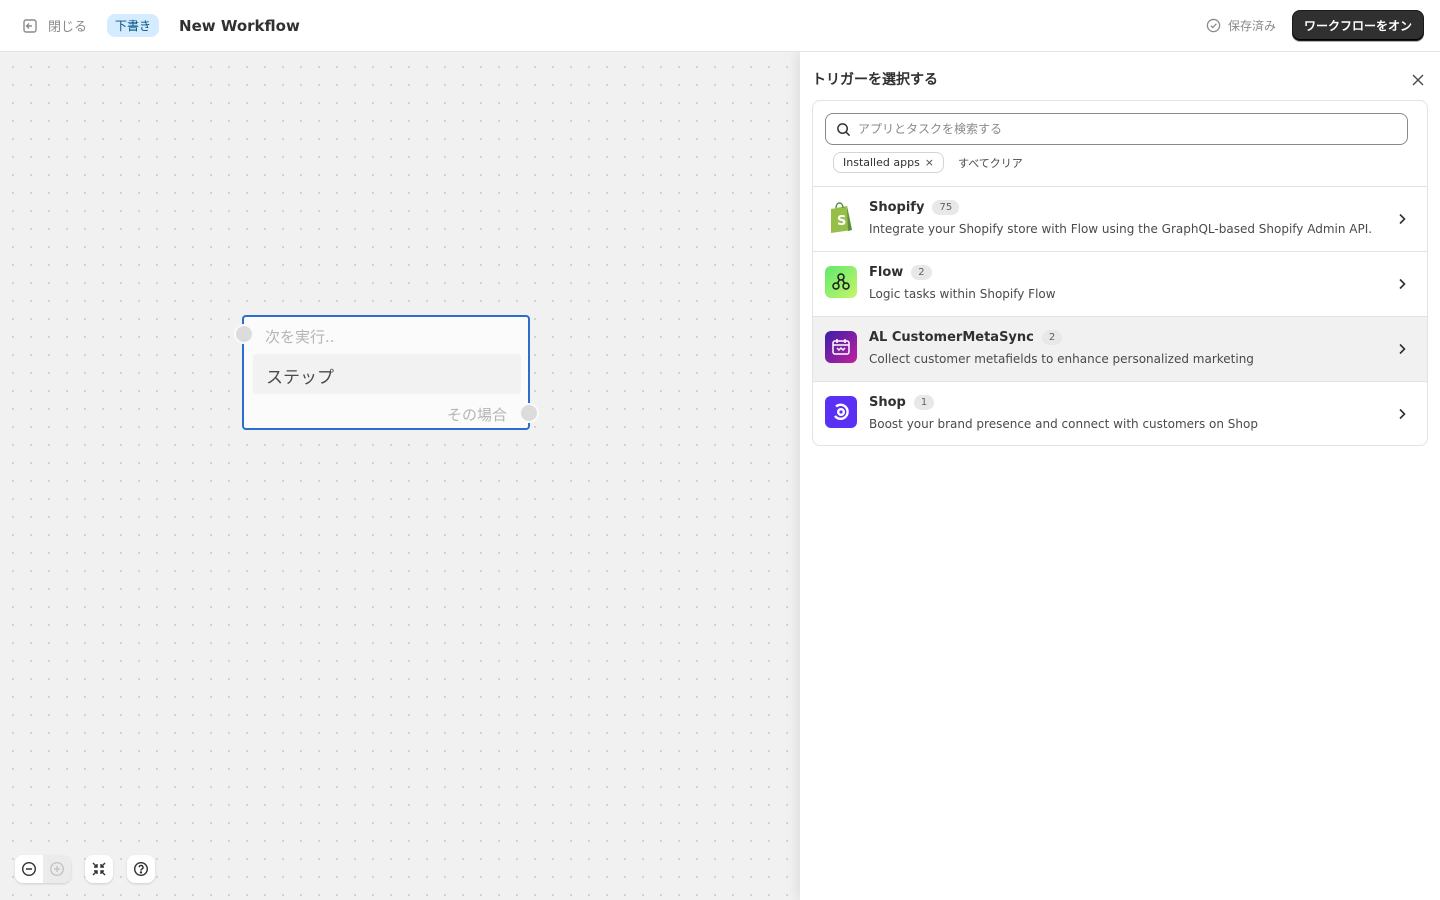 The image size is (1440, 900). What do you see at coordinates (300, 378) in the screenshot?
I see `step-node-label: ステップ` at bounding box center [300, 378].